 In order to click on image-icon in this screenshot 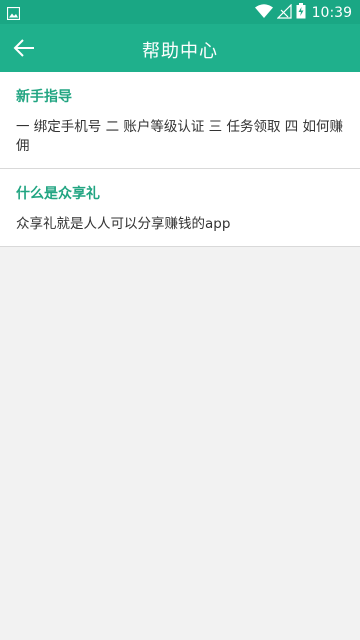, I will do `click(13, 14)`.